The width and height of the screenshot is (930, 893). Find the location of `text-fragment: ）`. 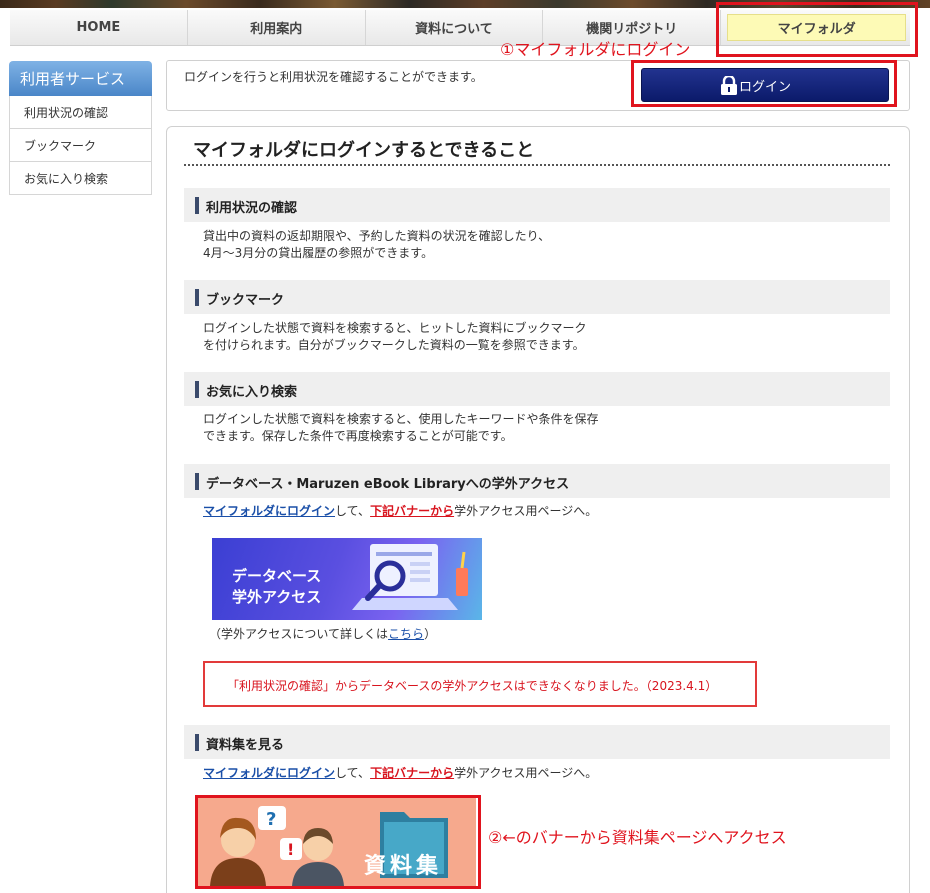

text-fragment: ） is located at coordinates (430, 634).